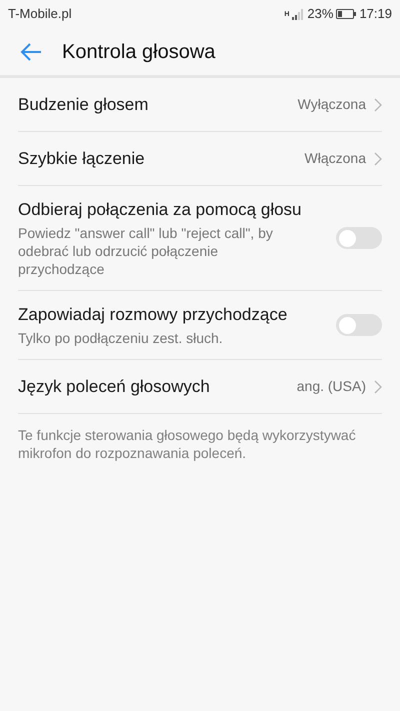 The height and width of the screenshot is (711, 400). I want to click on carrier-name: T-Mobile.pl, so click(40, 14).